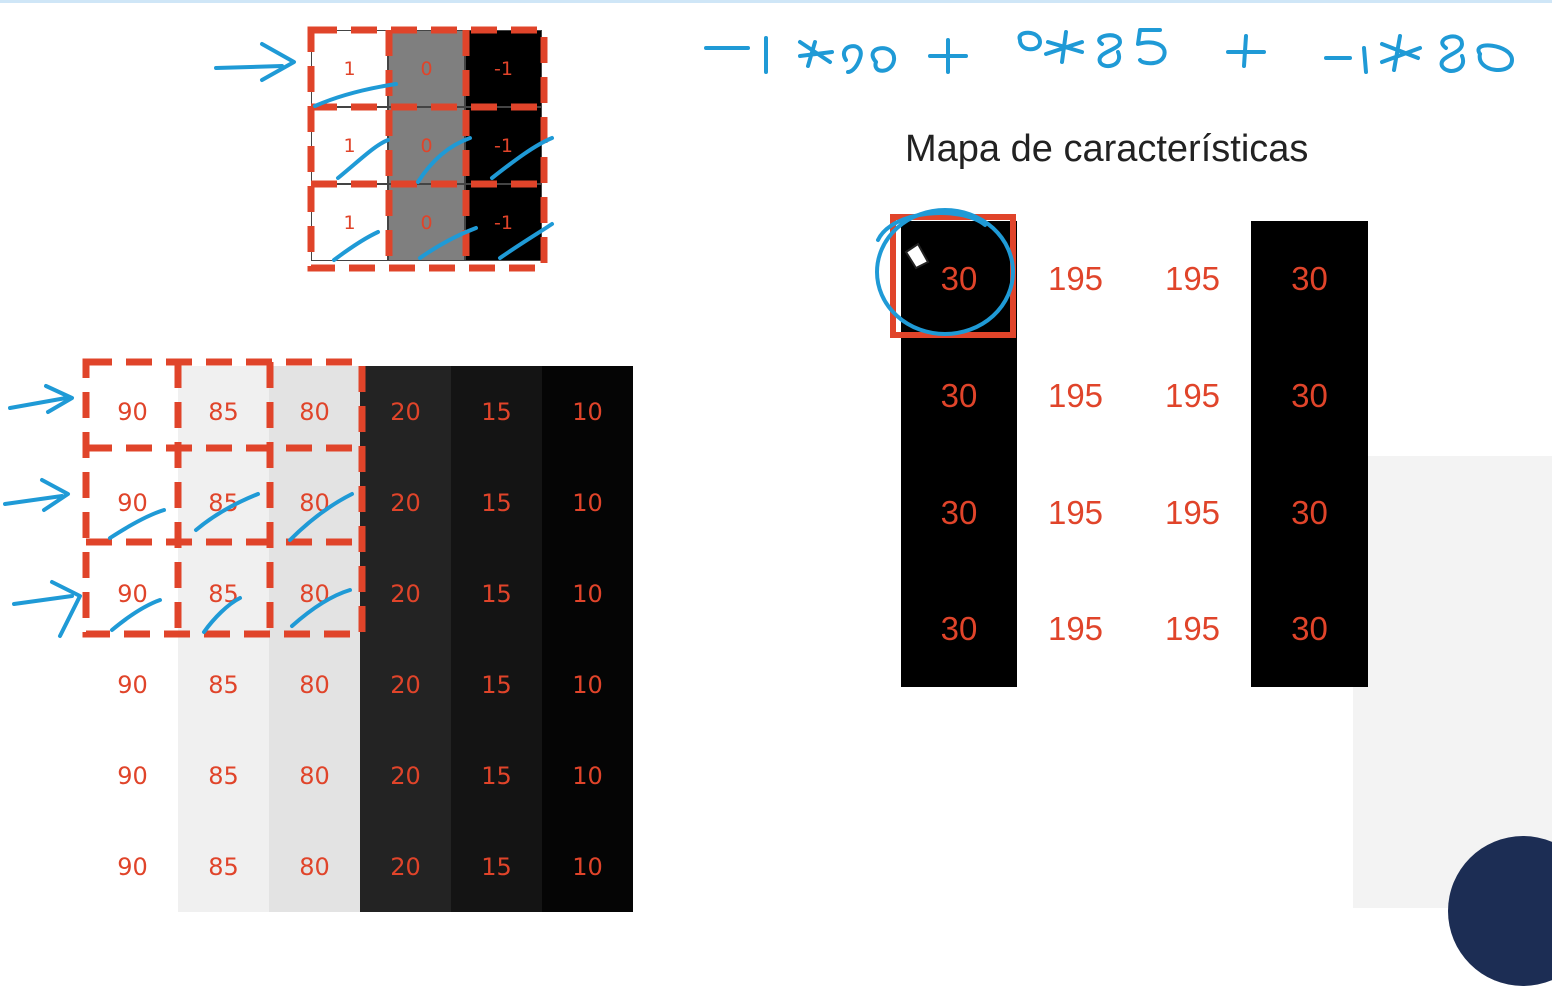 This screenshot has height=986, width=1552. I want to click on image-check-marks, so click(231, 563).